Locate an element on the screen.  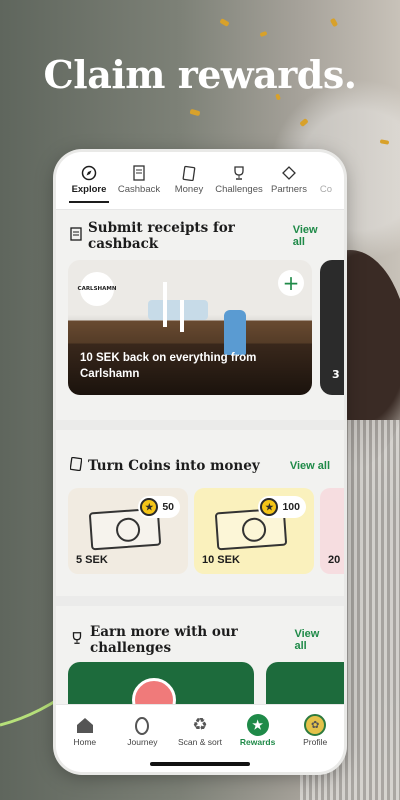
tab-cashback: Cashback is located at coordinates (139, 185).